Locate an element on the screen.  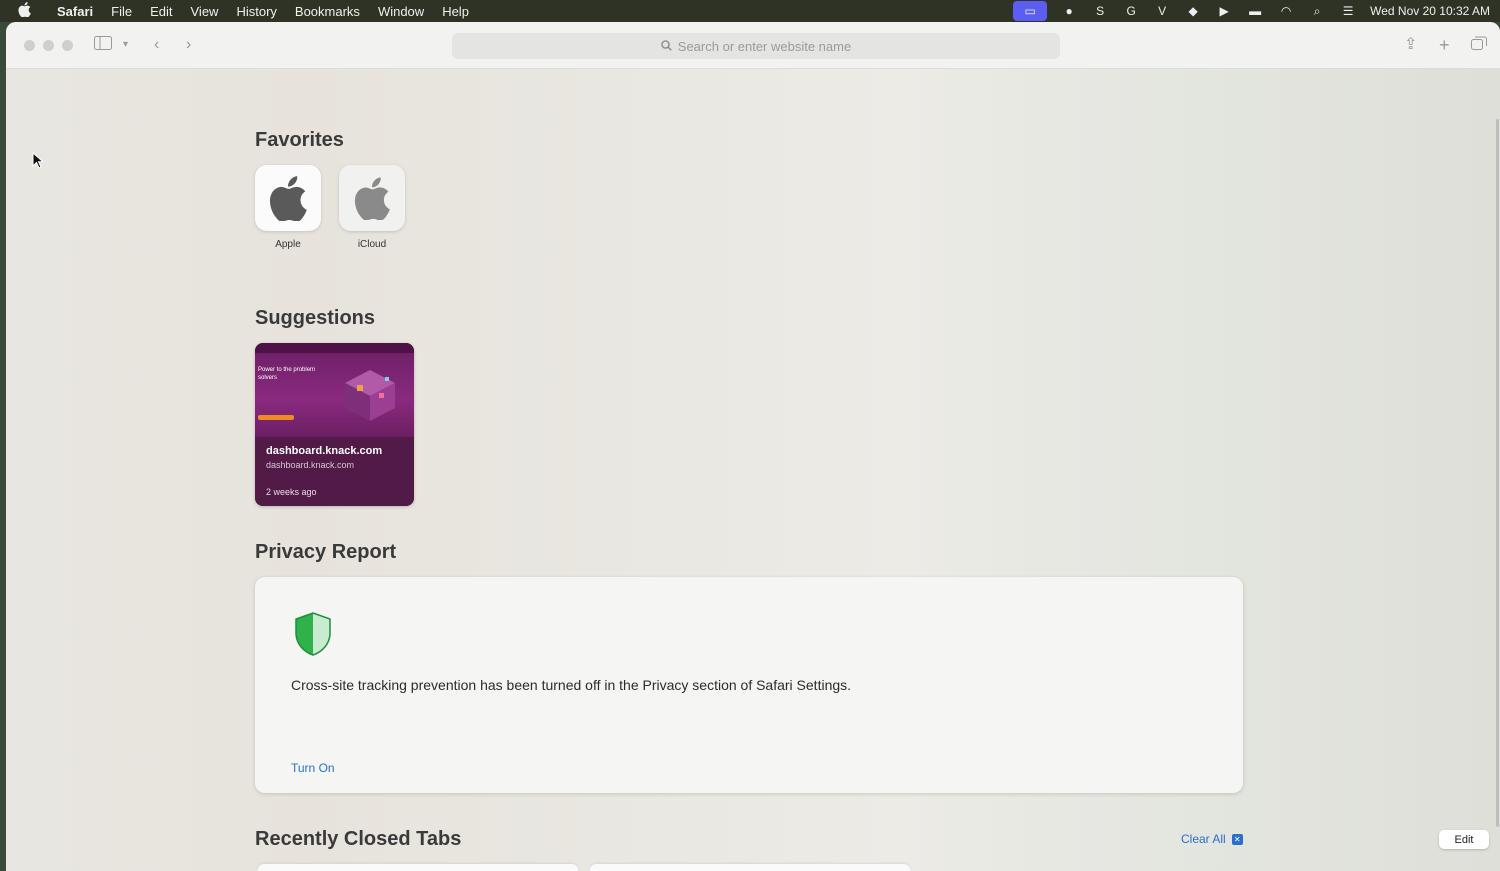
suggestion-title: dashboard.knack.com is located at coordinates (324, 451).